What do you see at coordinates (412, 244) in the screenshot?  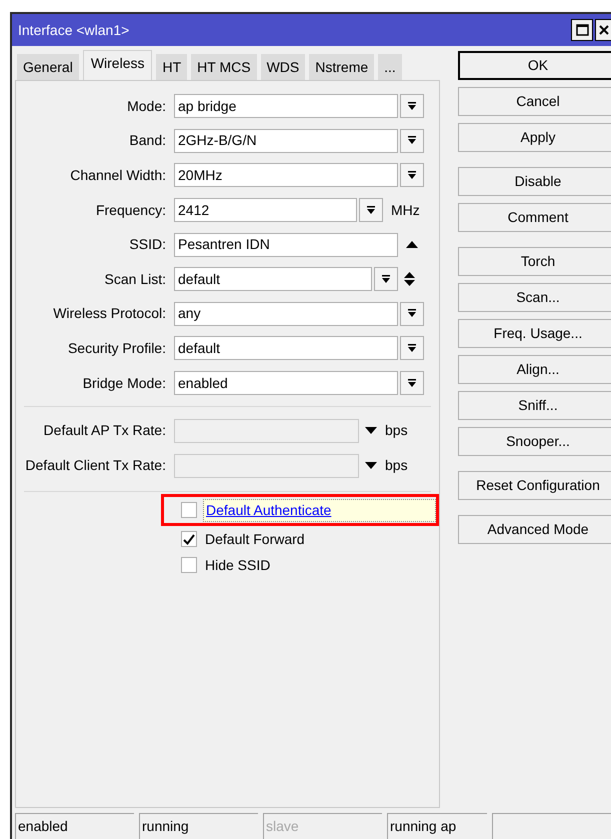 I see `up-arrow-icon` at bounding box center [412, 244].